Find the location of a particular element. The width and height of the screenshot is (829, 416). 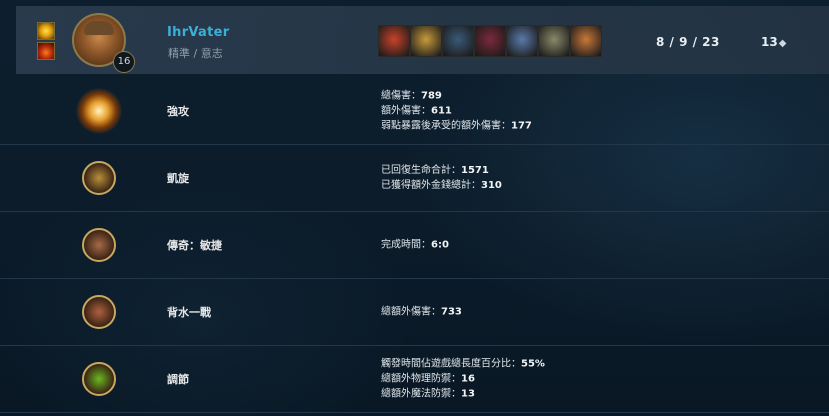

rune-stat-line: 已獲得額外金錢總計：310 is located at coordinates (441, 185).